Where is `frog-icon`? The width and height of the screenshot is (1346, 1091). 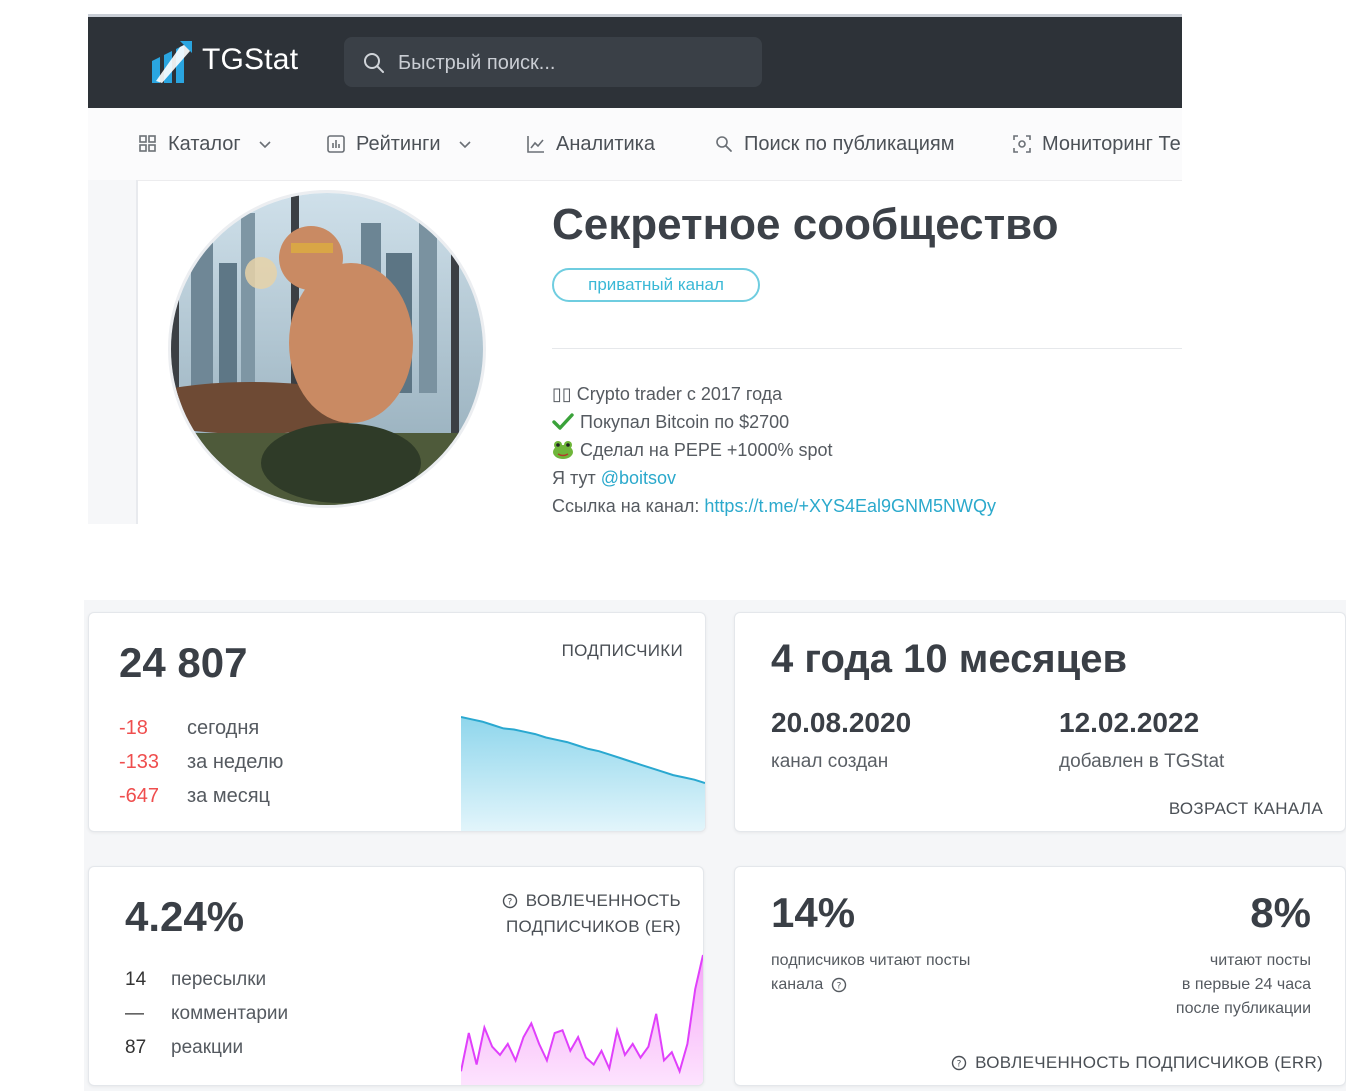
frog-icon is located at coordinates (563, 450).